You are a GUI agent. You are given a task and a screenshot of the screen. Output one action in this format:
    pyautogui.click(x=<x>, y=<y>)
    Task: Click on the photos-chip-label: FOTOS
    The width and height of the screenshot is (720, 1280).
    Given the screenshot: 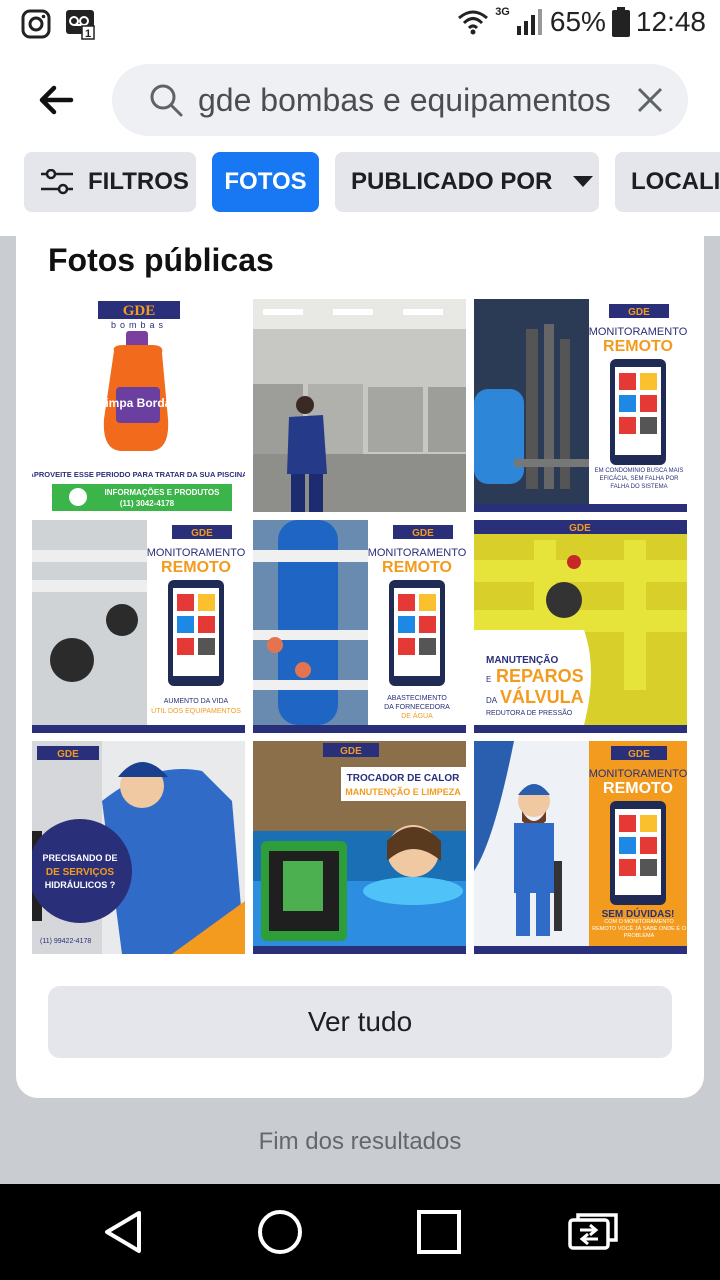 What is the action you would take?
    pyautogui.click(x=265, y=181)
    